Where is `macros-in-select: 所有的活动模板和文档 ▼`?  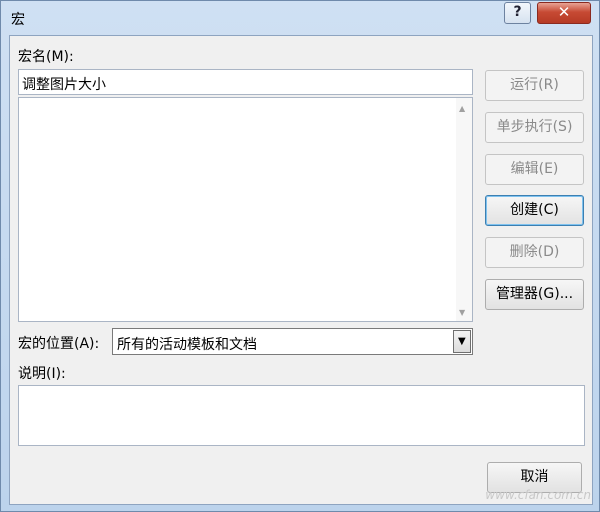 macros-in-select: 所有的活动模板和文档 ▼ is located at coordinates (292, 341).